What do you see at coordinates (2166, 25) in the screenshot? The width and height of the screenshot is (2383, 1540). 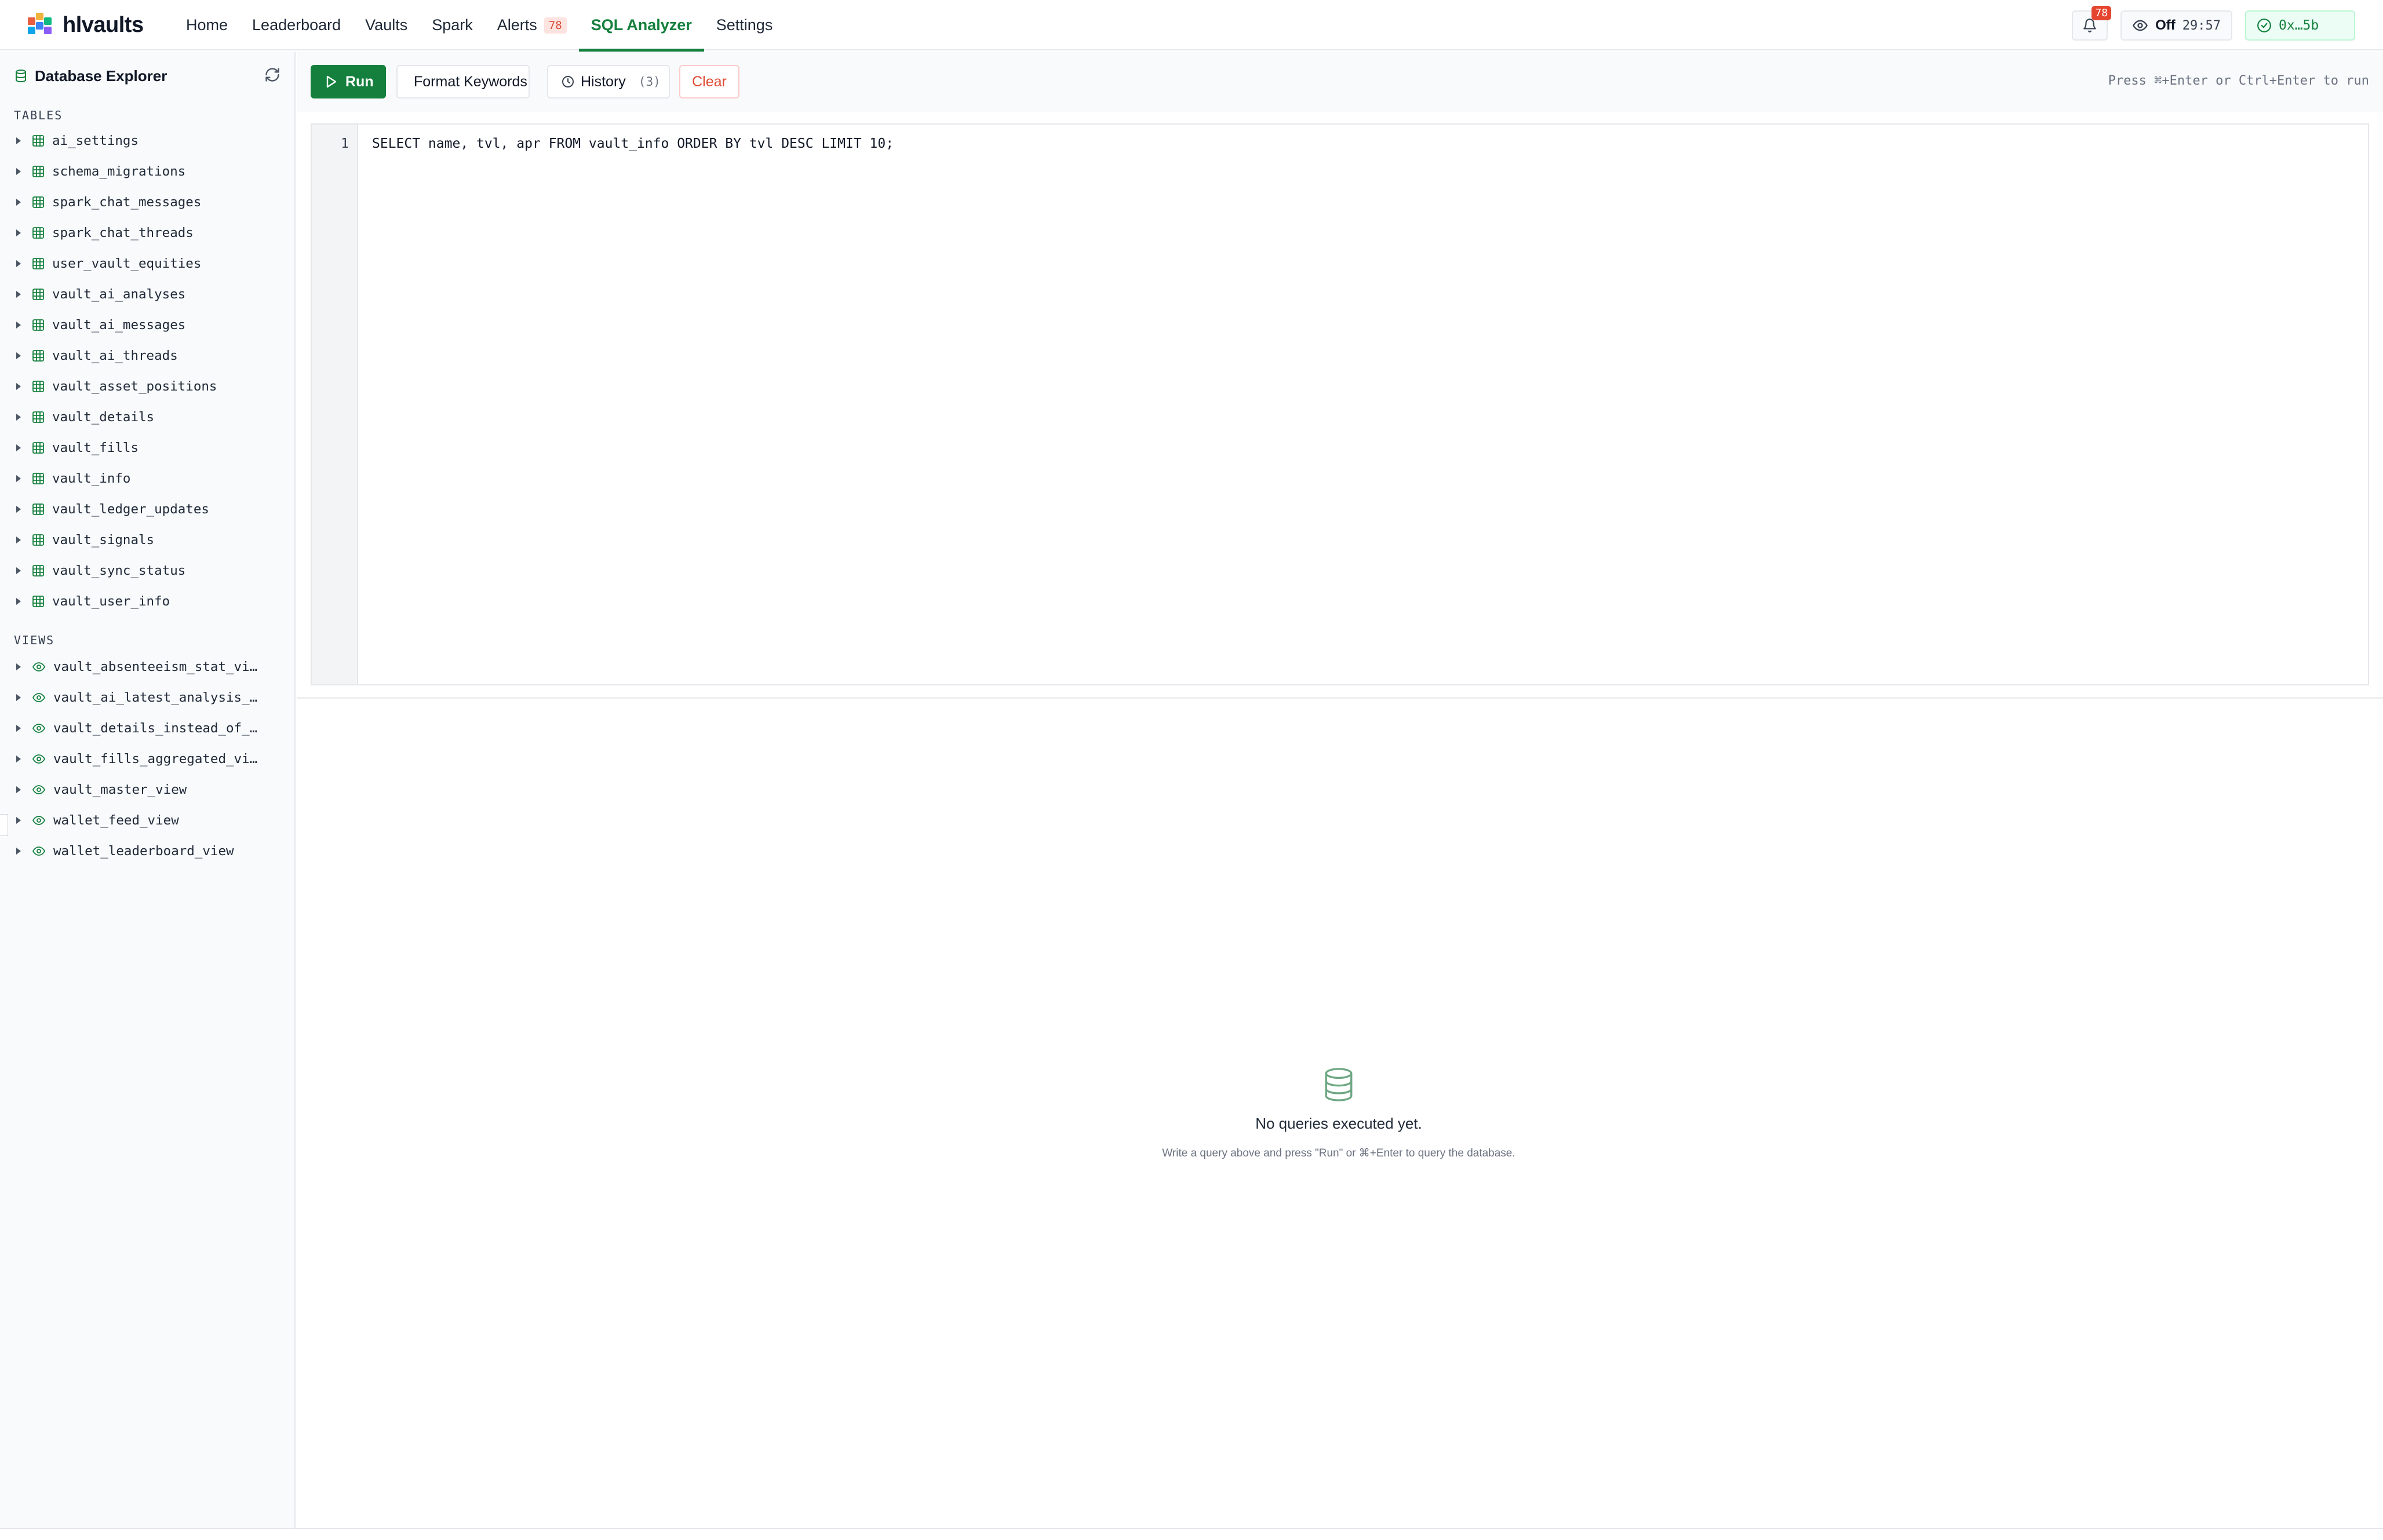 I see `watch-mode-state: Off` at bounding box center [2166, 25].